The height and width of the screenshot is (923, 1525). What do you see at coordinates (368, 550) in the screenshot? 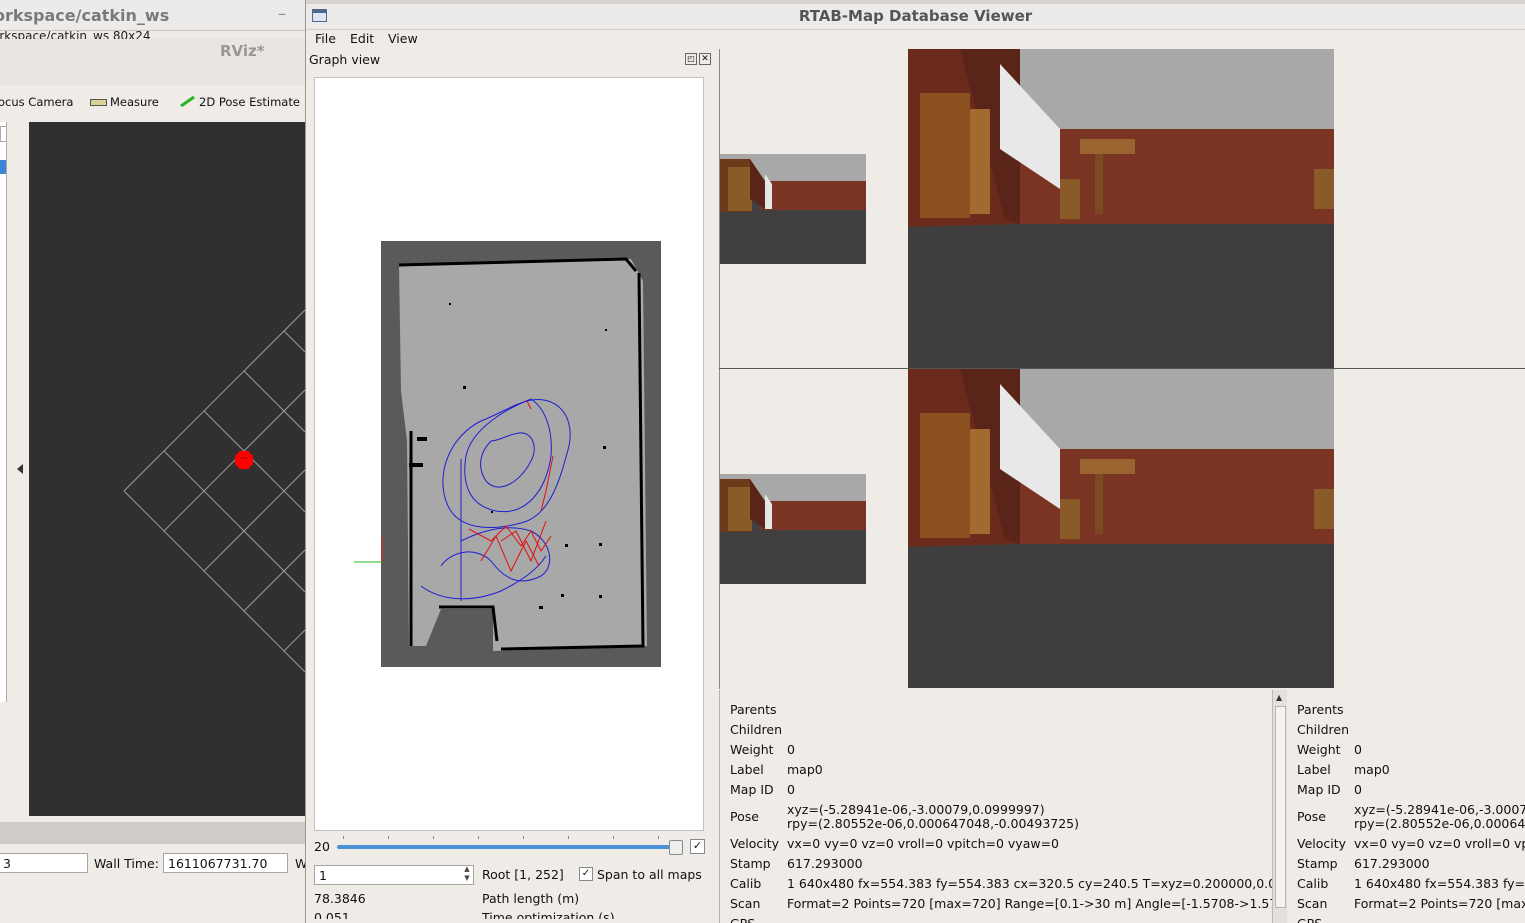
I see `origin-axes` at bounding box center [368, 550].